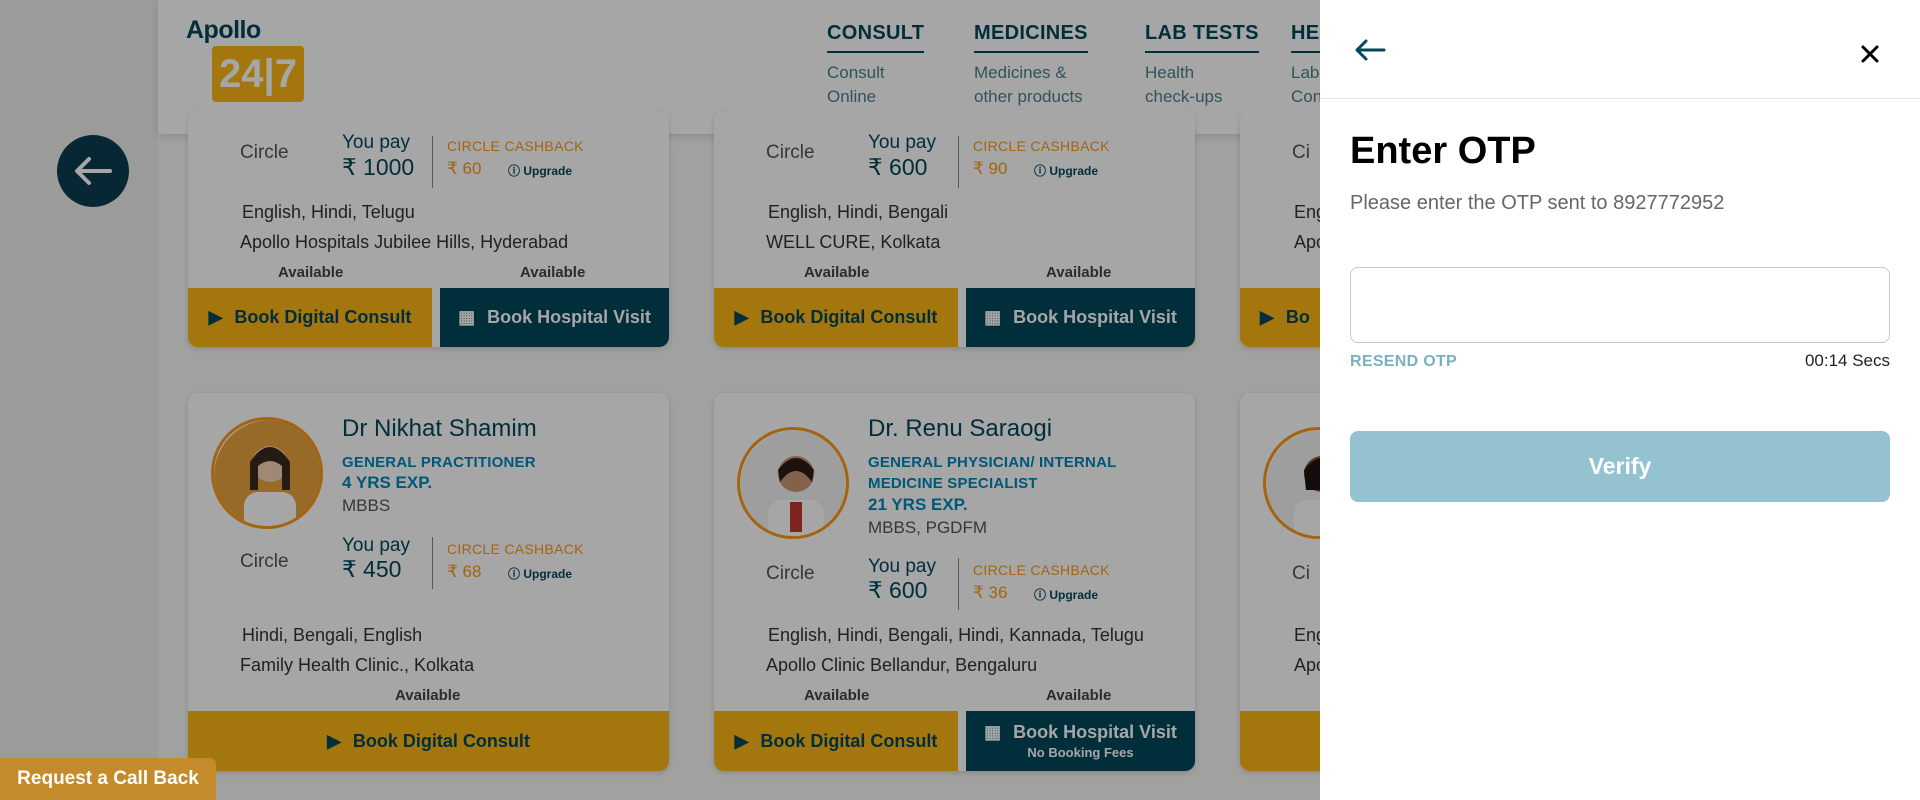 This screenshot has height=800, width=1920. I want to click on otp-title: Enter OTP, so click(1443, 151).